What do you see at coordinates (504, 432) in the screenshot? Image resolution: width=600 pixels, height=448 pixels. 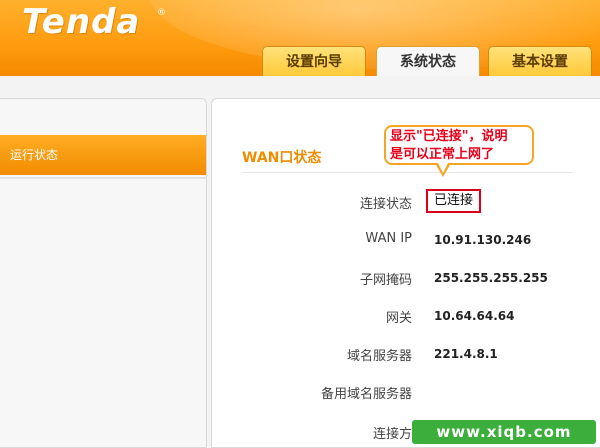 I see `site-watermark: www.xiqb.com` at bounding box center [504, 432].